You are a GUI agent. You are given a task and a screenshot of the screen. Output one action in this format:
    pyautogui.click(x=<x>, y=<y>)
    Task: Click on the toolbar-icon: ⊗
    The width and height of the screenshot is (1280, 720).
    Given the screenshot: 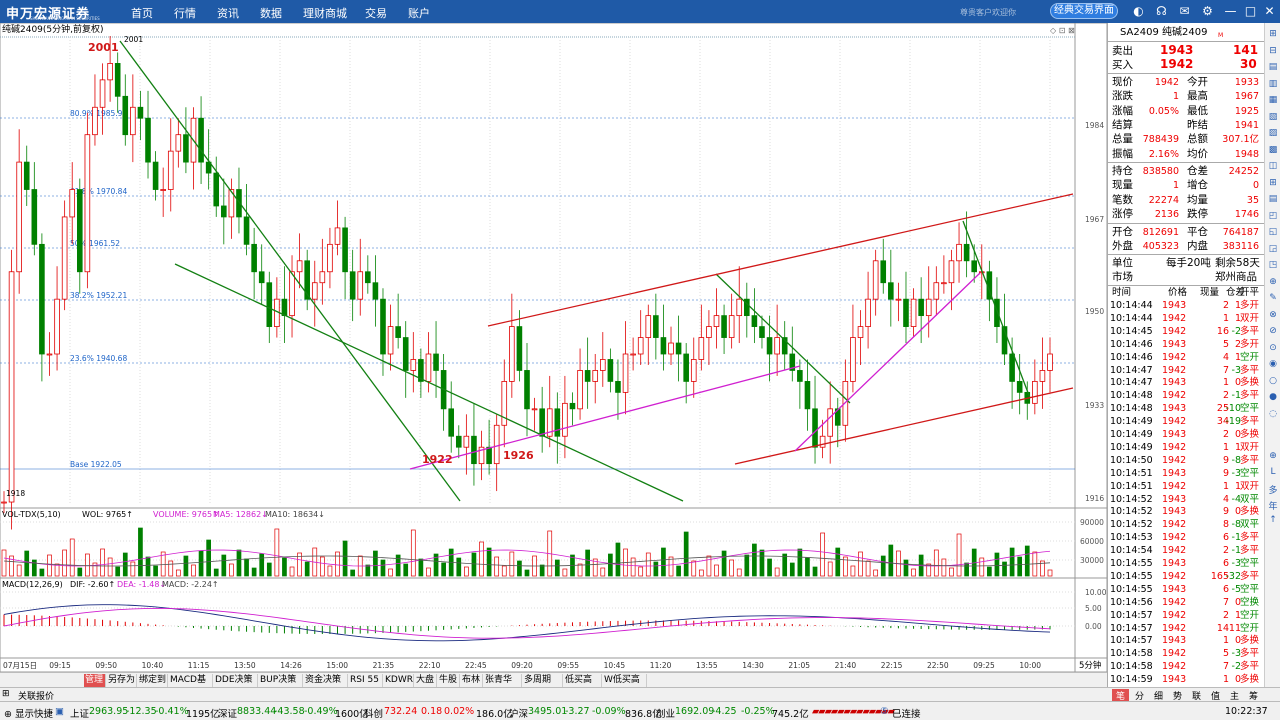 What is the action you would take?
    pyautogui.click(x=1273, y=316)
    